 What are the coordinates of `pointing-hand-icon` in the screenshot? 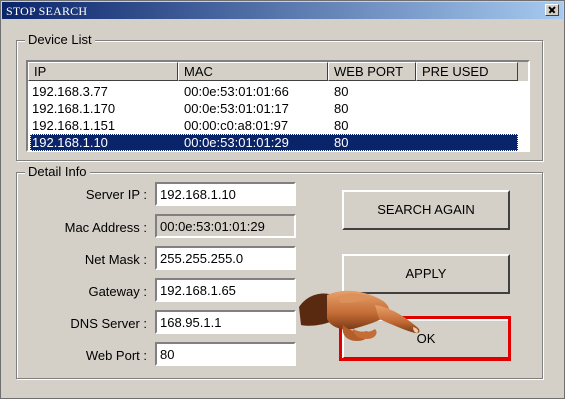 It's located at (359, 315).